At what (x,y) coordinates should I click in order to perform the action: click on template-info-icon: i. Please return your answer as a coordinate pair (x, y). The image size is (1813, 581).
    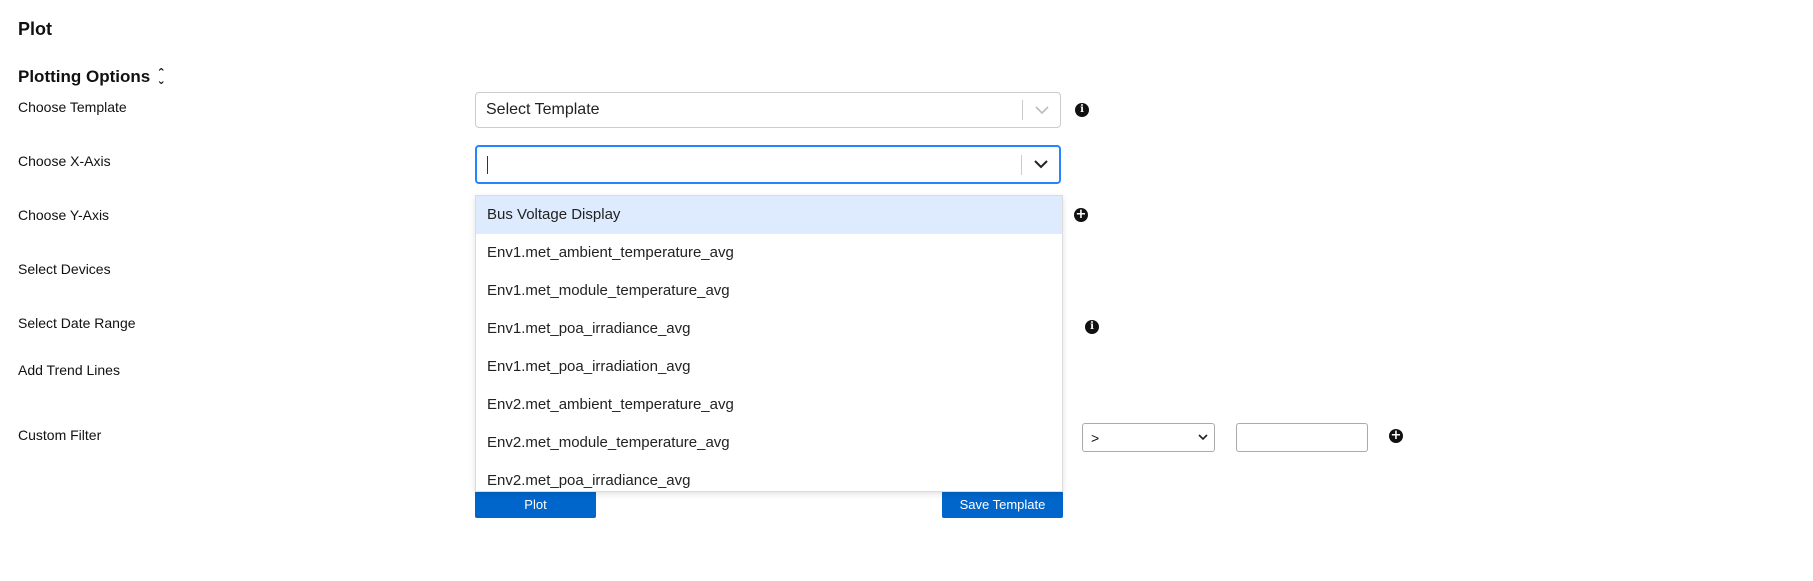
    Looking at the image, I should click on (1082, 110).